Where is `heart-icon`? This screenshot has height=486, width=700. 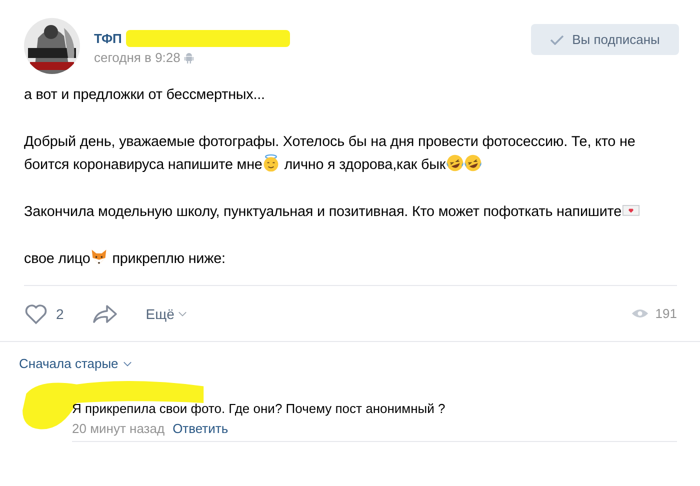 heart-icon is located at coordinates (36, 313).